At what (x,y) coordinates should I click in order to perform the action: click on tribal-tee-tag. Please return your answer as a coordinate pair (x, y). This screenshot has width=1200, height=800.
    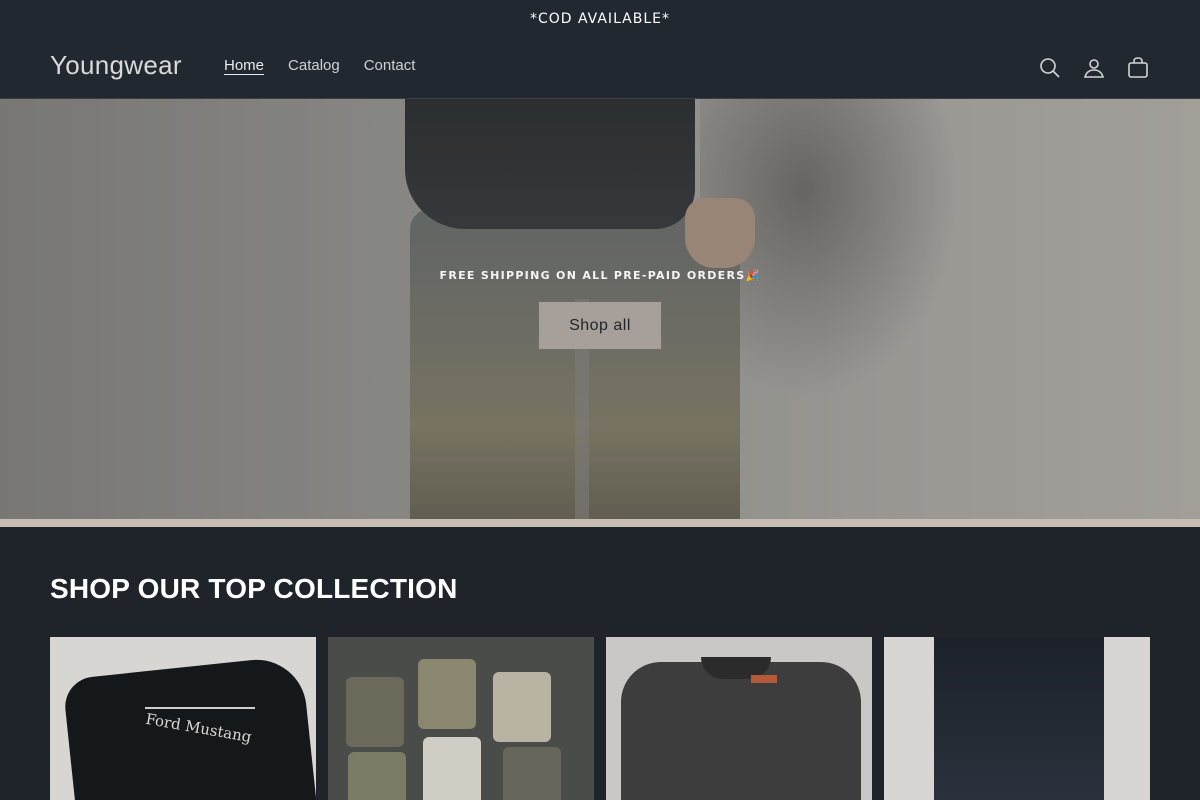
    Looking at the image, I should click on (764, 679).